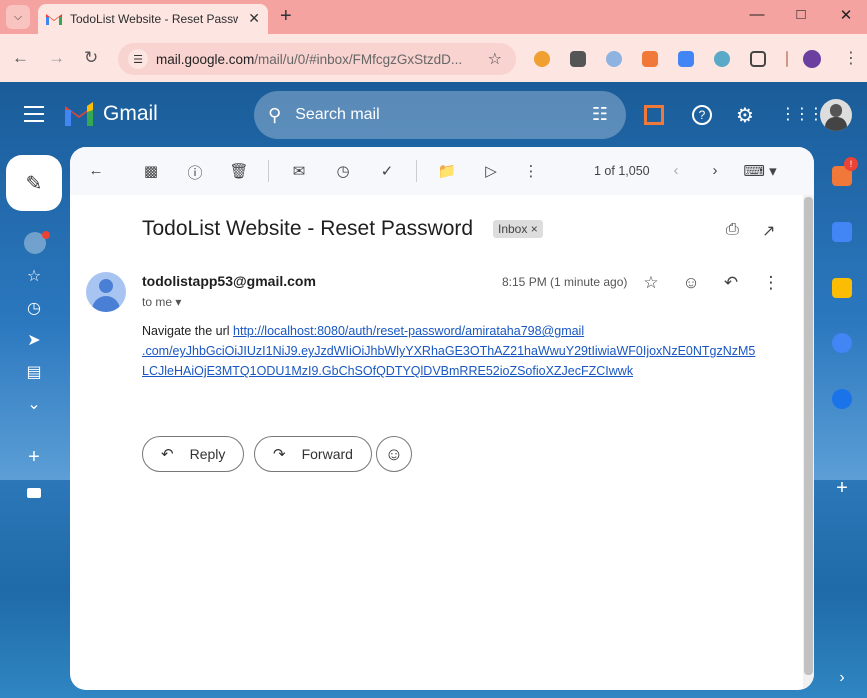 The image size is (867, 698). I want to click on remove-label-icon: ×, so click(534, 229).